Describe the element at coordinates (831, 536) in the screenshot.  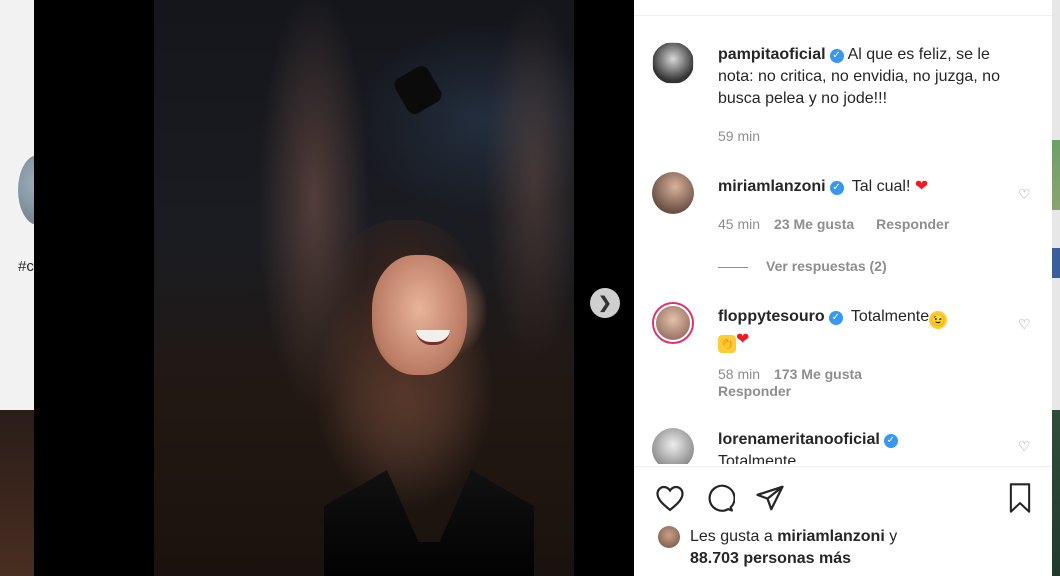
I see `liker-username: miriamlanzoni` at that location.